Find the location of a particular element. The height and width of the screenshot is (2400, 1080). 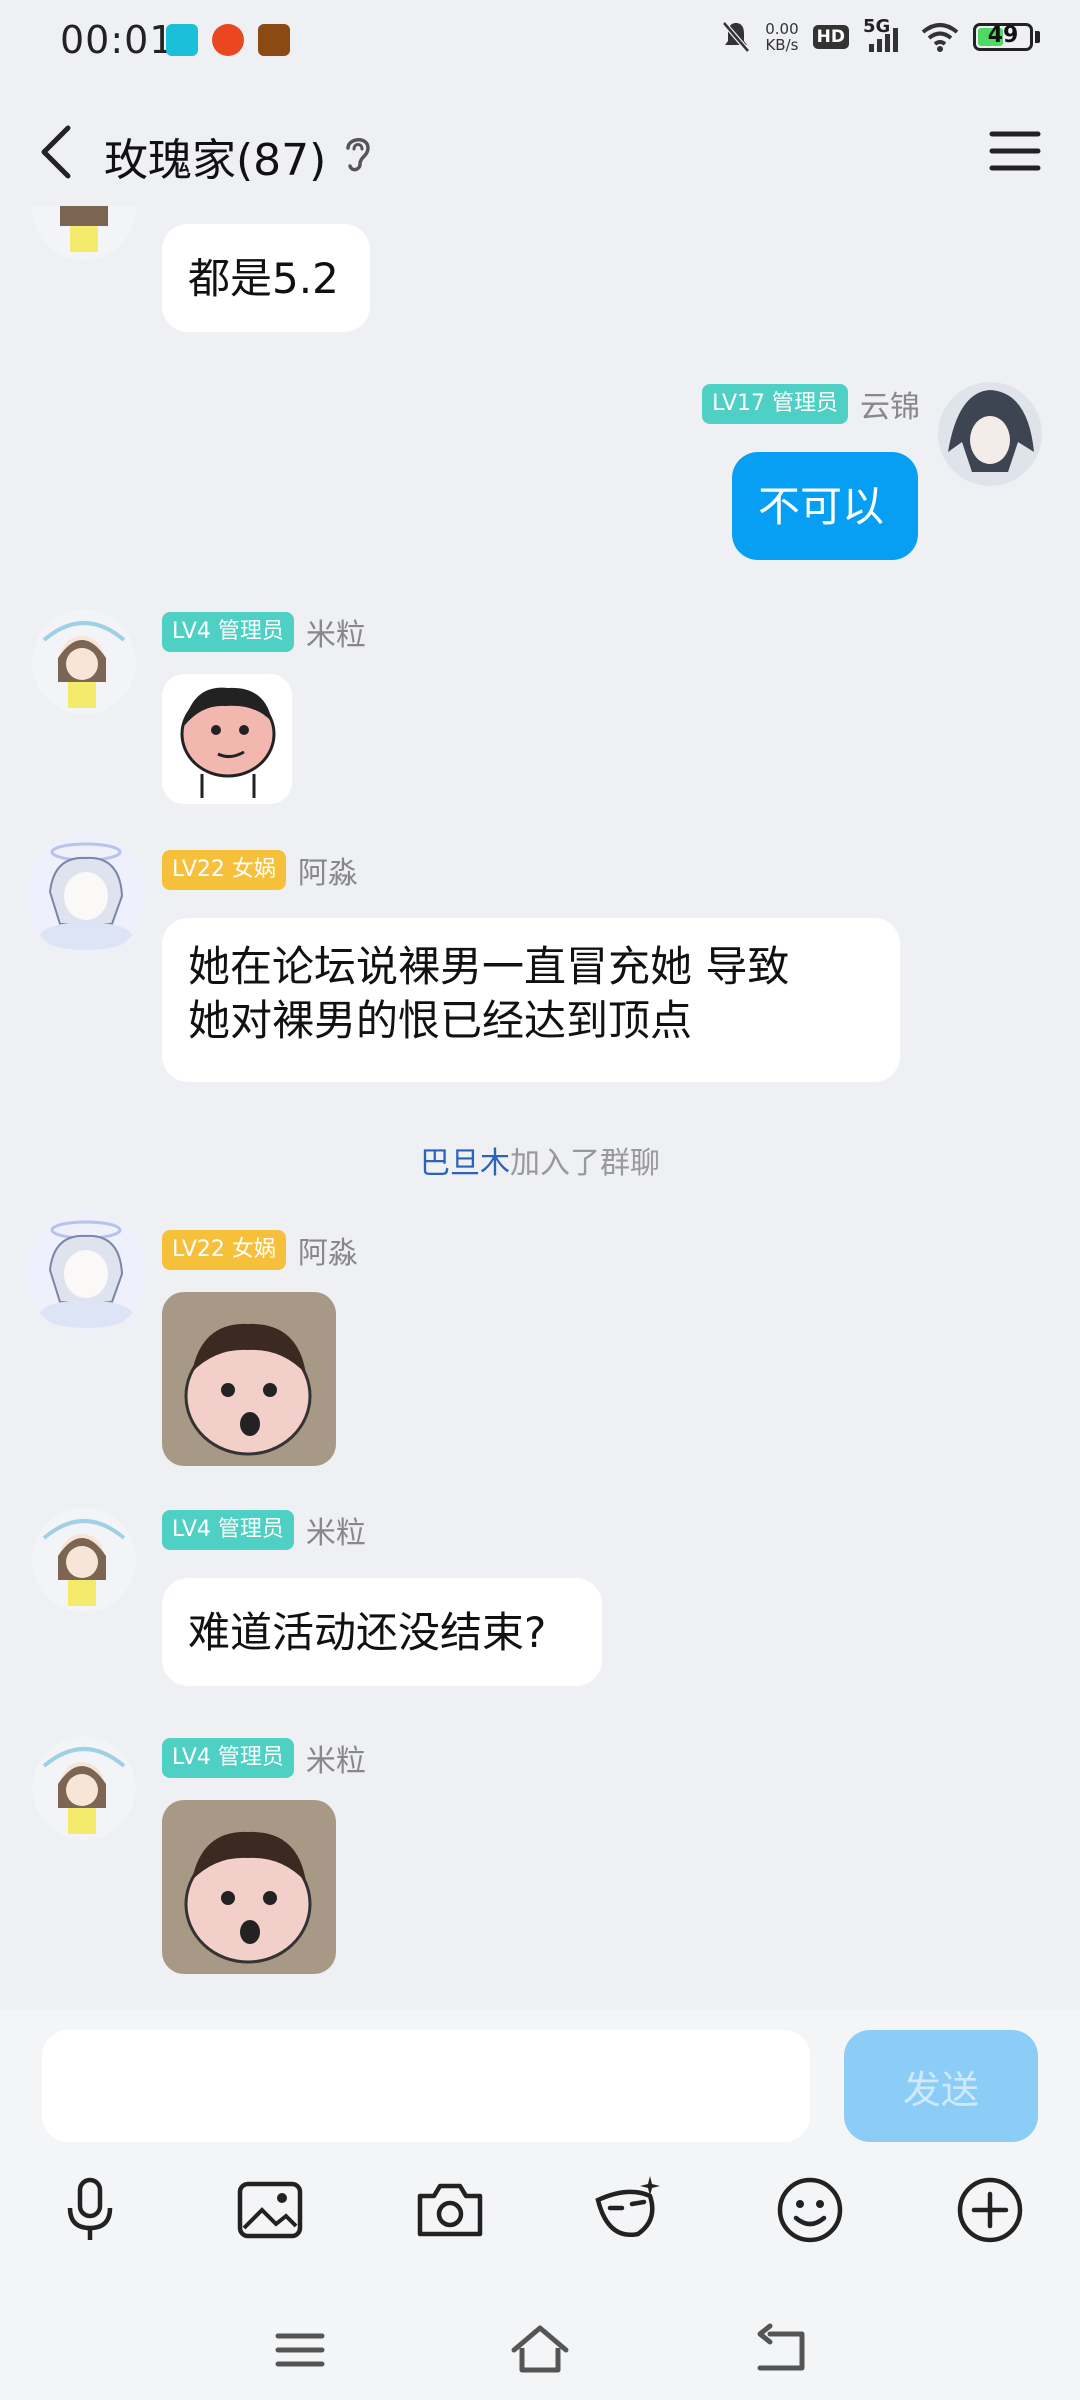

clock: 00:01 is located at coordinates (117, 40).